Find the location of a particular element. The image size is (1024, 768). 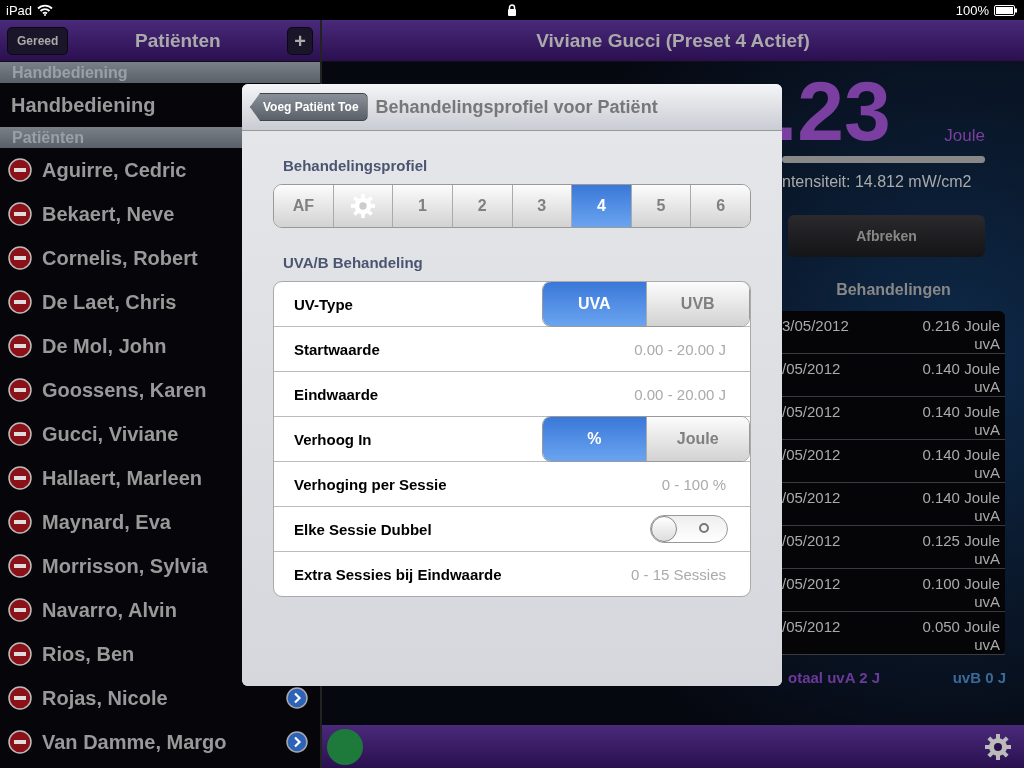

patient-name: De Laet, Chris is located at coordinates (109, 302).